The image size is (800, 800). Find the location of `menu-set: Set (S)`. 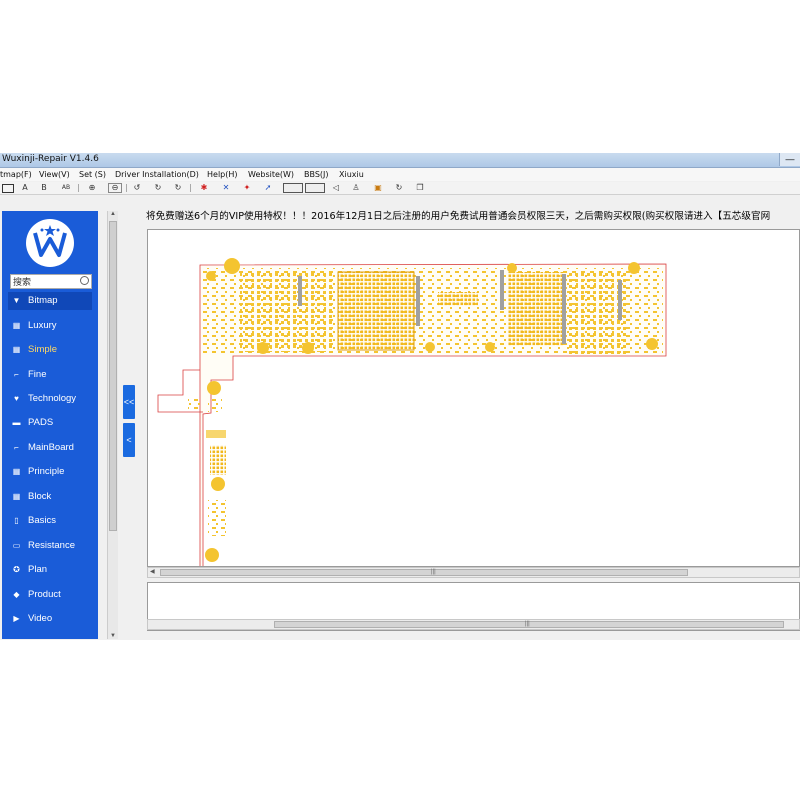

menu-set: Set (S) is located at coordinates (92, 174).